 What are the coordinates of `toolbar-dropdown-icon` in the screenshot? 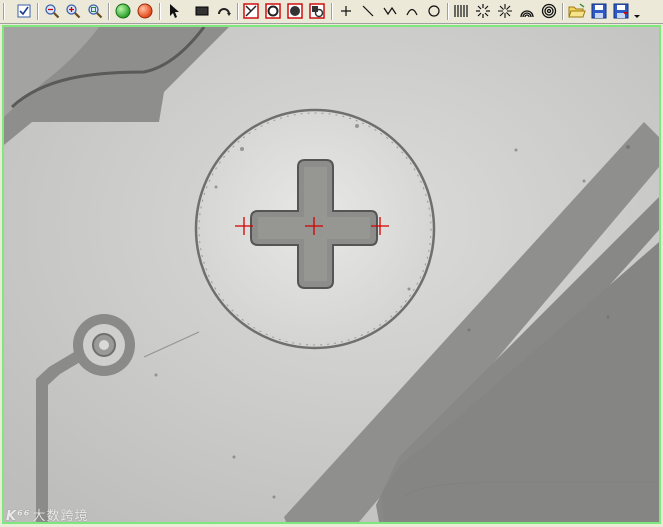 It's located at (637, 11).